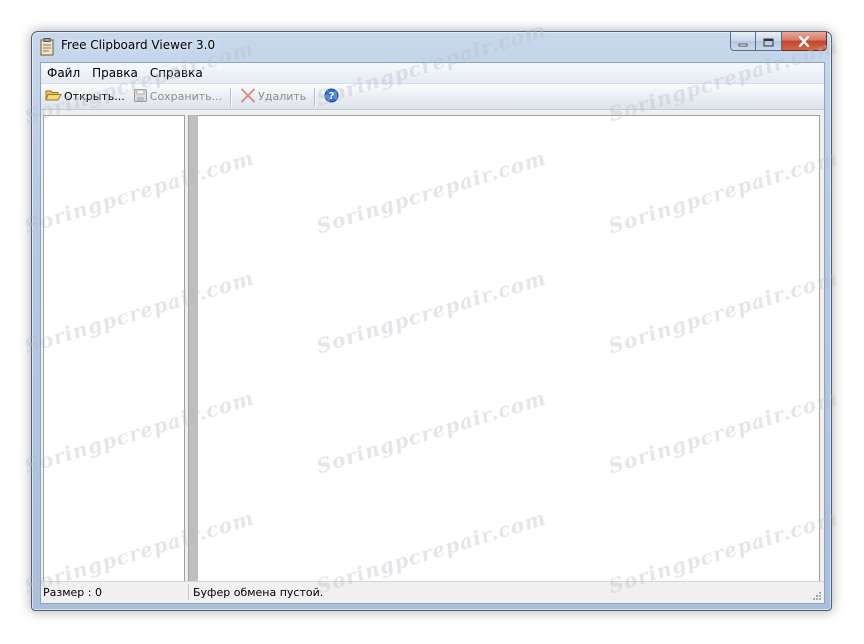  What do you see at coordinates (432, 73) in the screenshot?
I see `menu-bar: Файл Правка Справка` at bounding box center [432, 73].